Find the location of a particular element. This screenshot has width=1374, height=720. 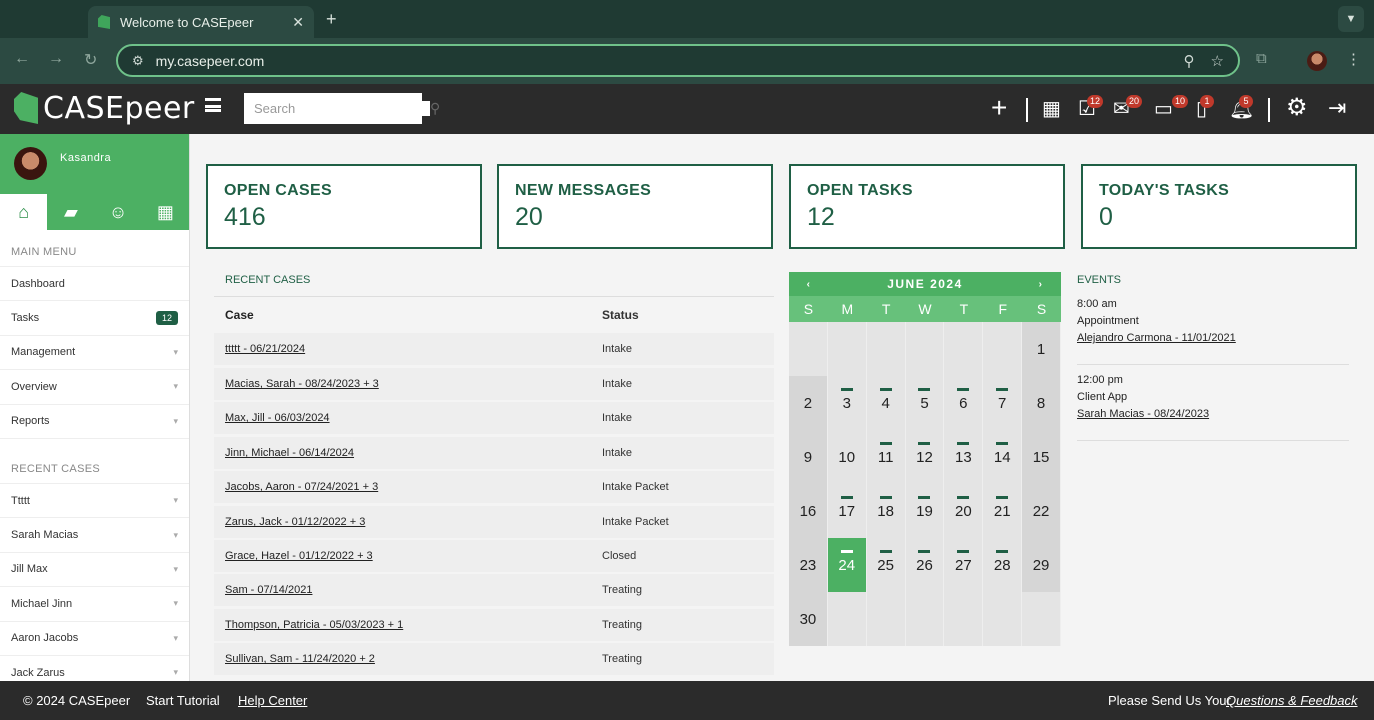

case-link: Sam - 07/14/2021 is located at coordinates (408, 590).